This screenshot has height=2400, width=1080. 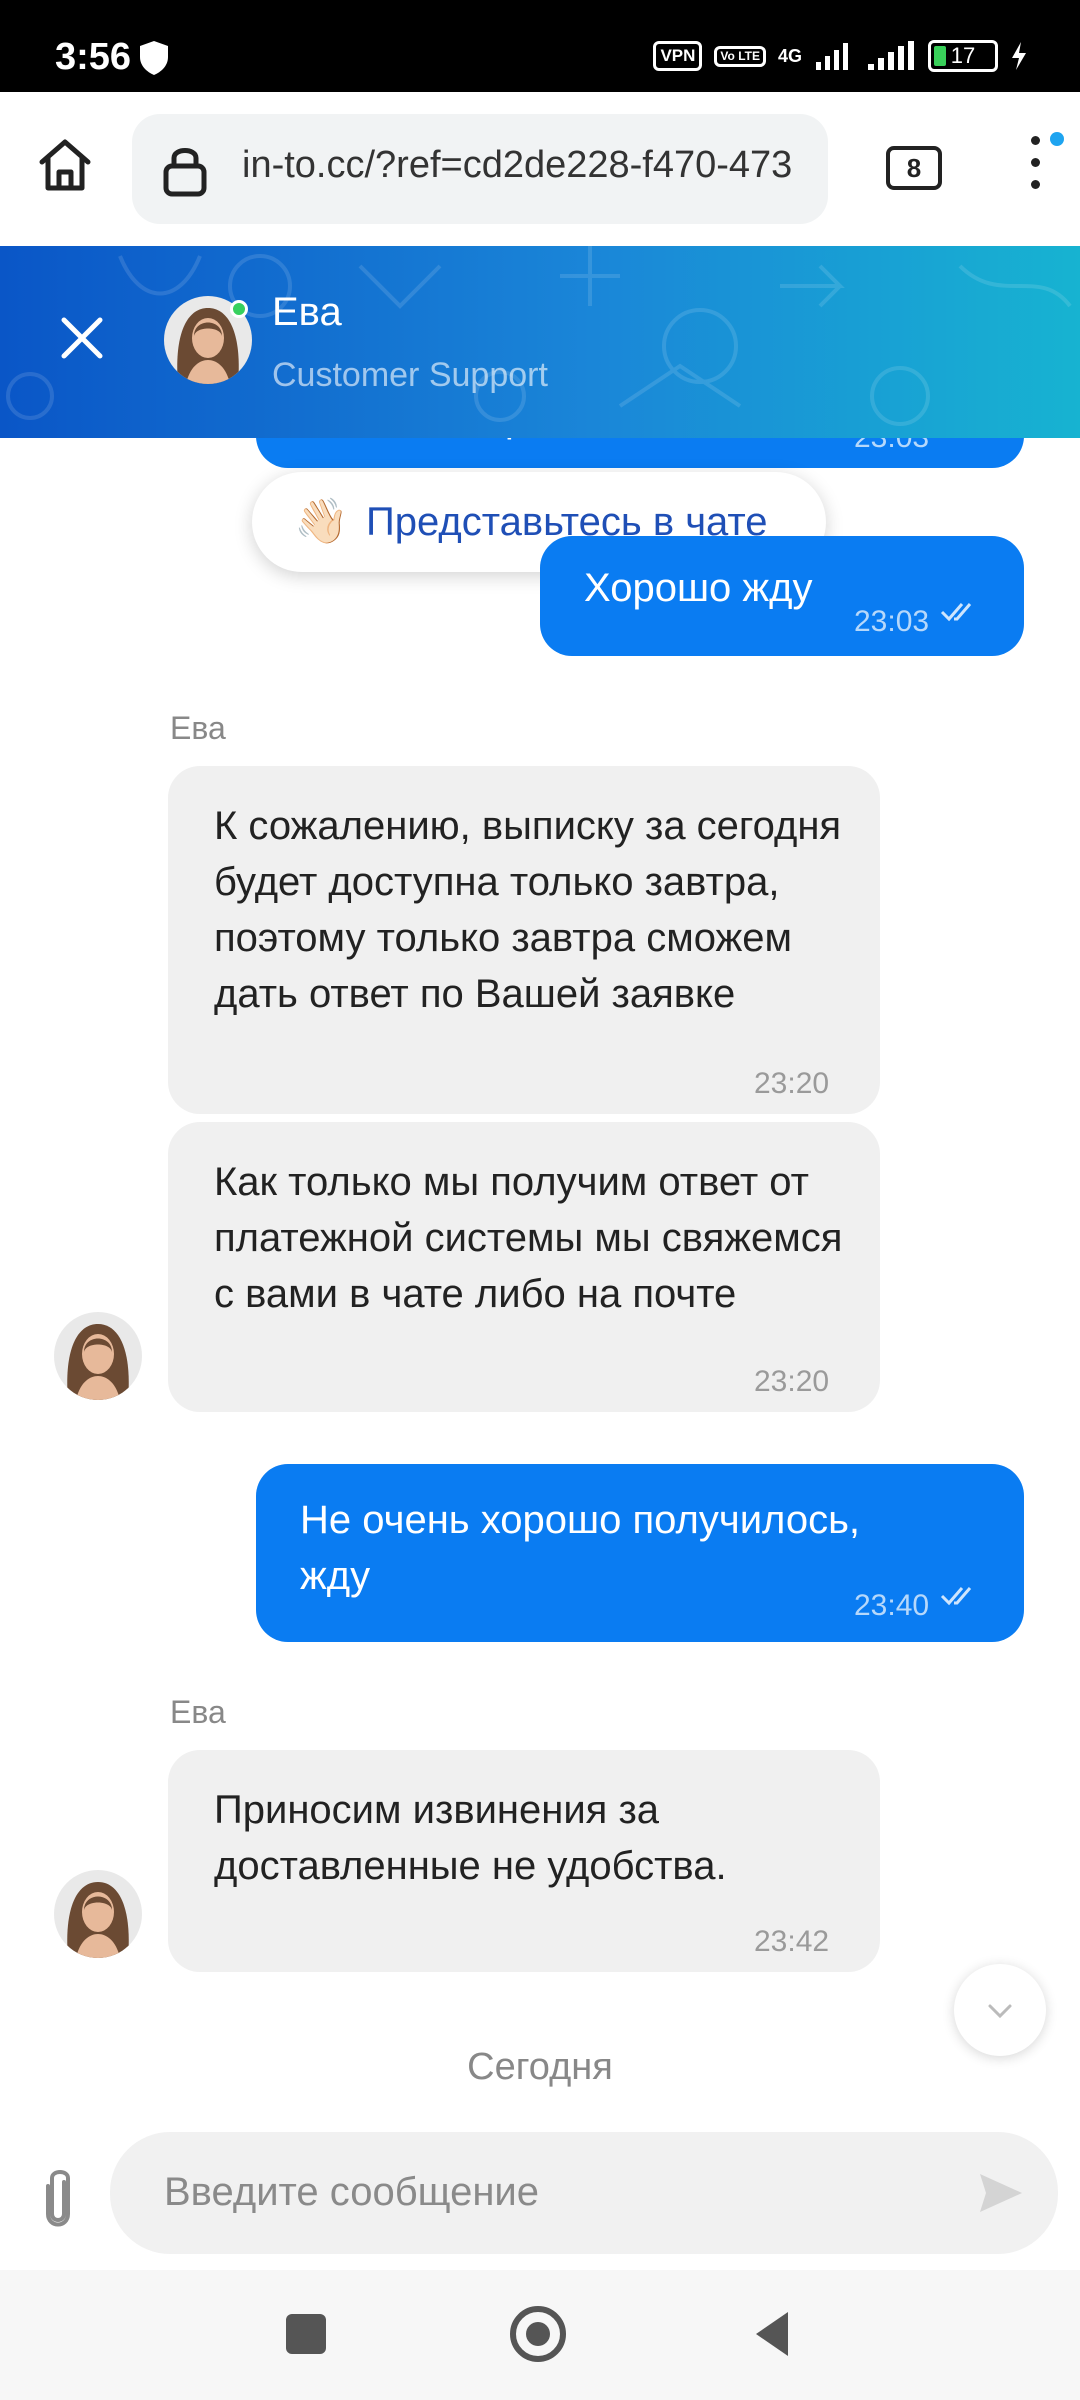 I want to click on url-bar: in-to.cc/?ref=cd2de228-f470-473, so click(x=480, y=169).